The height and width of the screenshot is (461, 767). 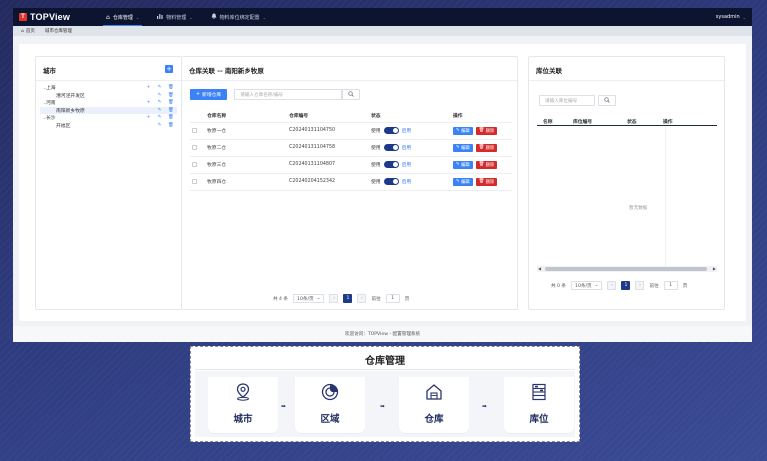 I want to click on user-menu: sysadmin ⌄, so click(x=731, y=17).